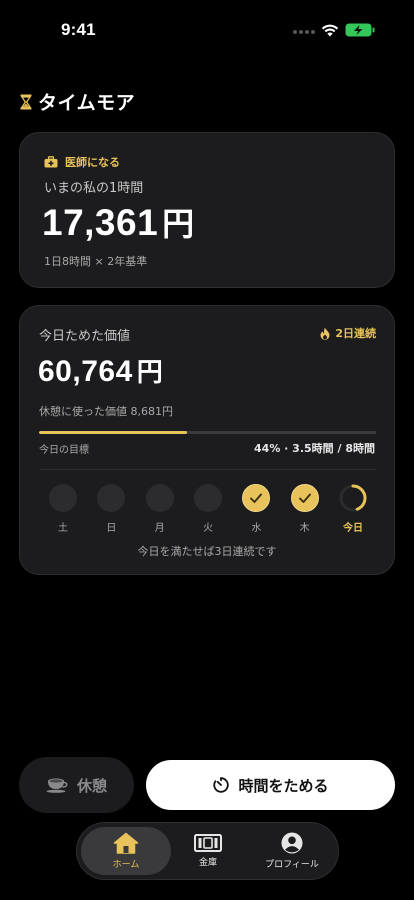 The image size is (414, 900). Describe the element at coordinates (208, 843) in the screenshot. I see `safe-icon` at that location.